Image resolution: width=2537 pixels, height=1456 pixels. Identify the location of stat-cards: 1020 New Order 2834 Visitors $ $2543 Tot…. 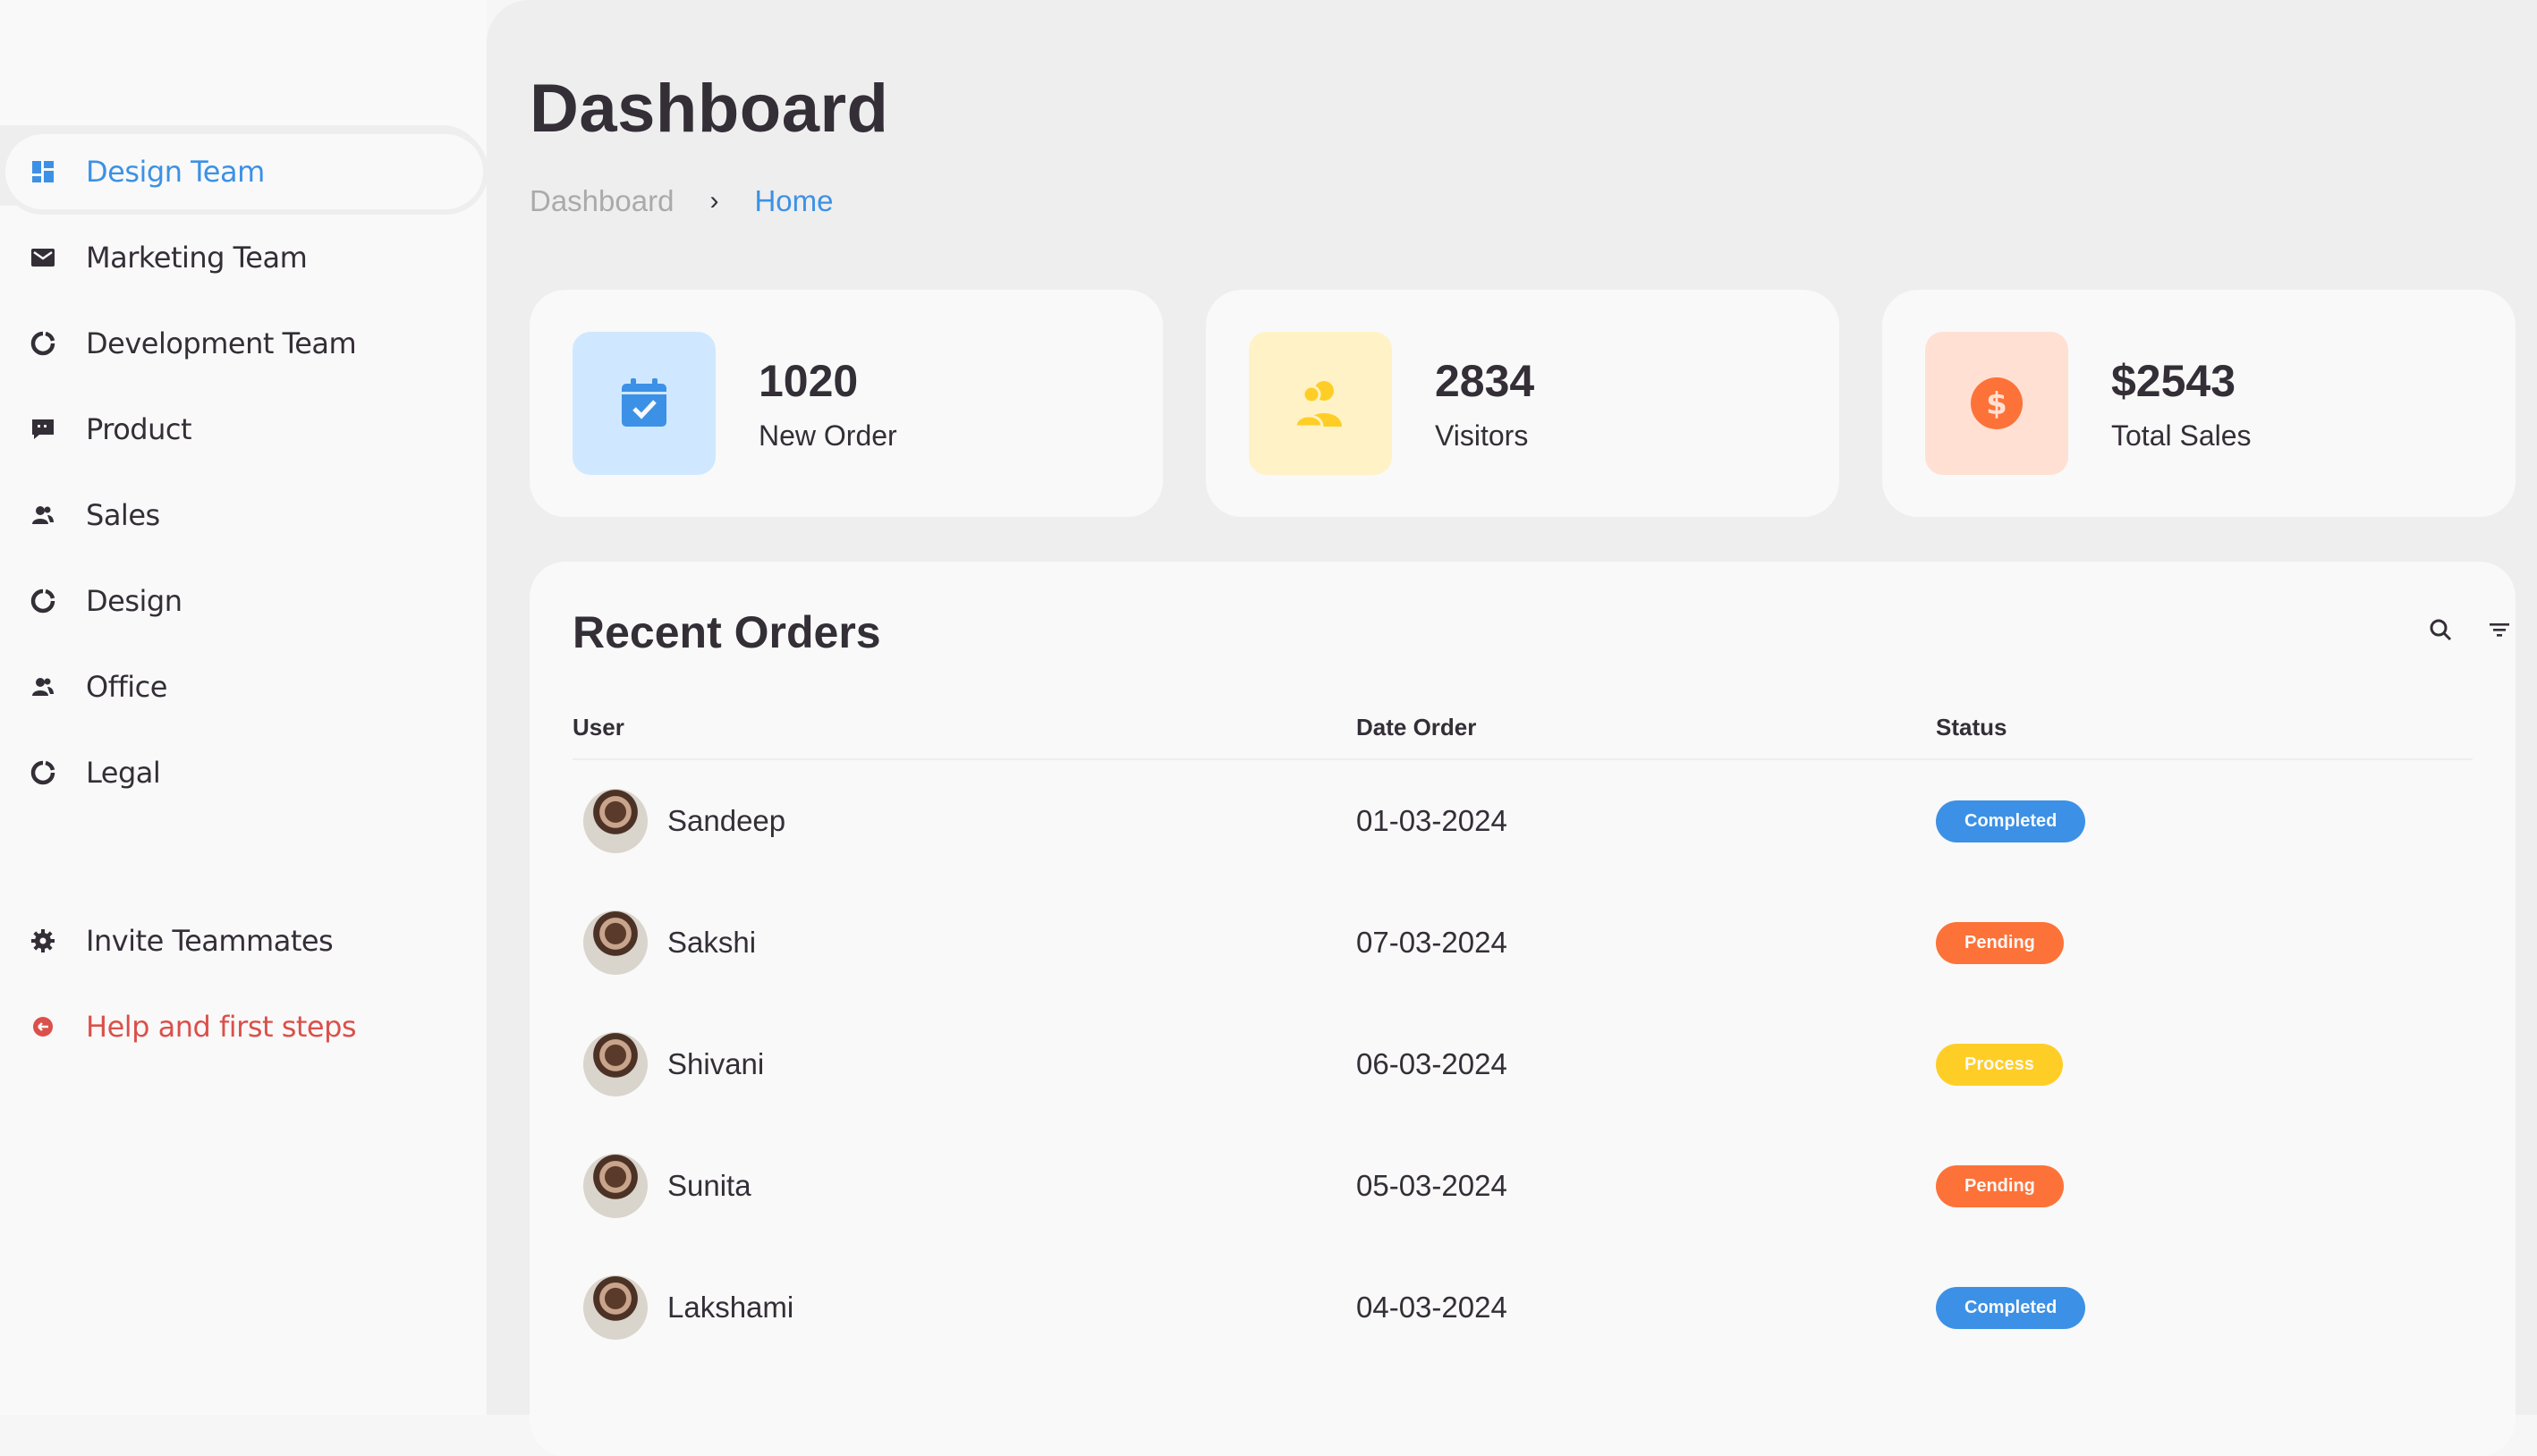
(1523, 403).